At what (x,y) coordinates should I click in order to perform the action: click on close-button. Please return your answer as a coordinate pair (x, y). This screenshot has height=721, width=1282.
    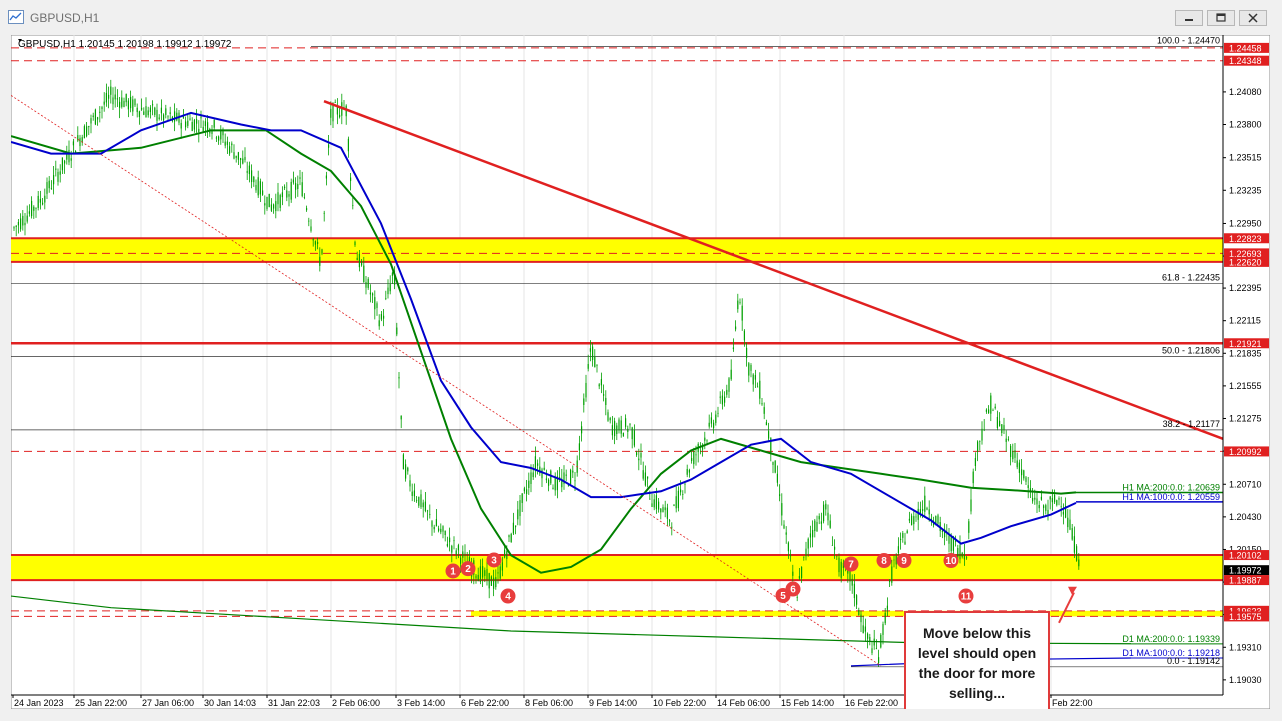
    Looking at the image, I should click on (1253, 18).